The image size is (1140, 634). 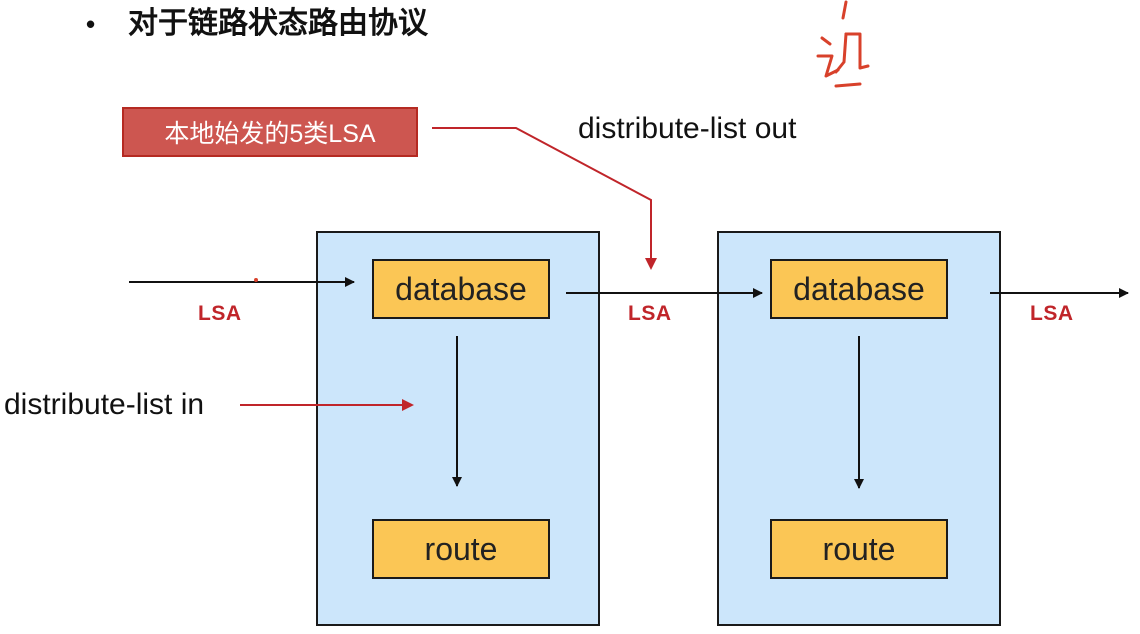 I want to click on arrow-distribute-out, so click(x=544, y=198).